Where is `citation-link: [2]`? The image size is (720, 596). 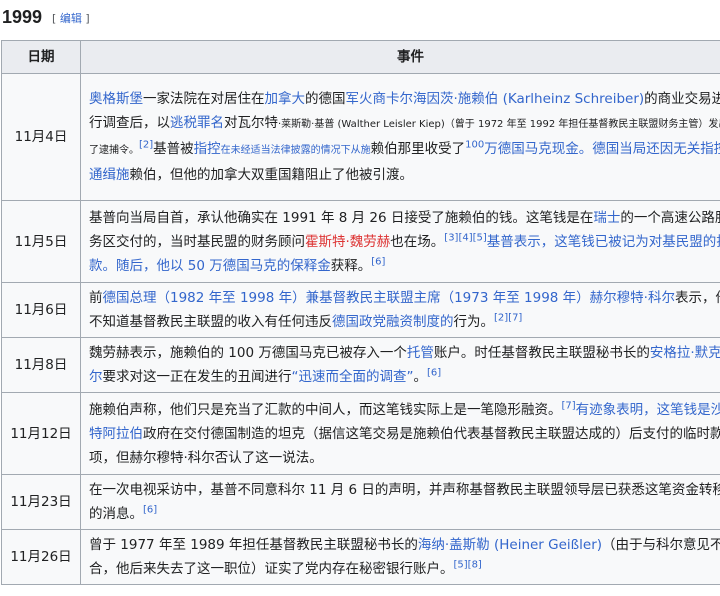 citation-link: [2] is located at coordinates (146, 145).